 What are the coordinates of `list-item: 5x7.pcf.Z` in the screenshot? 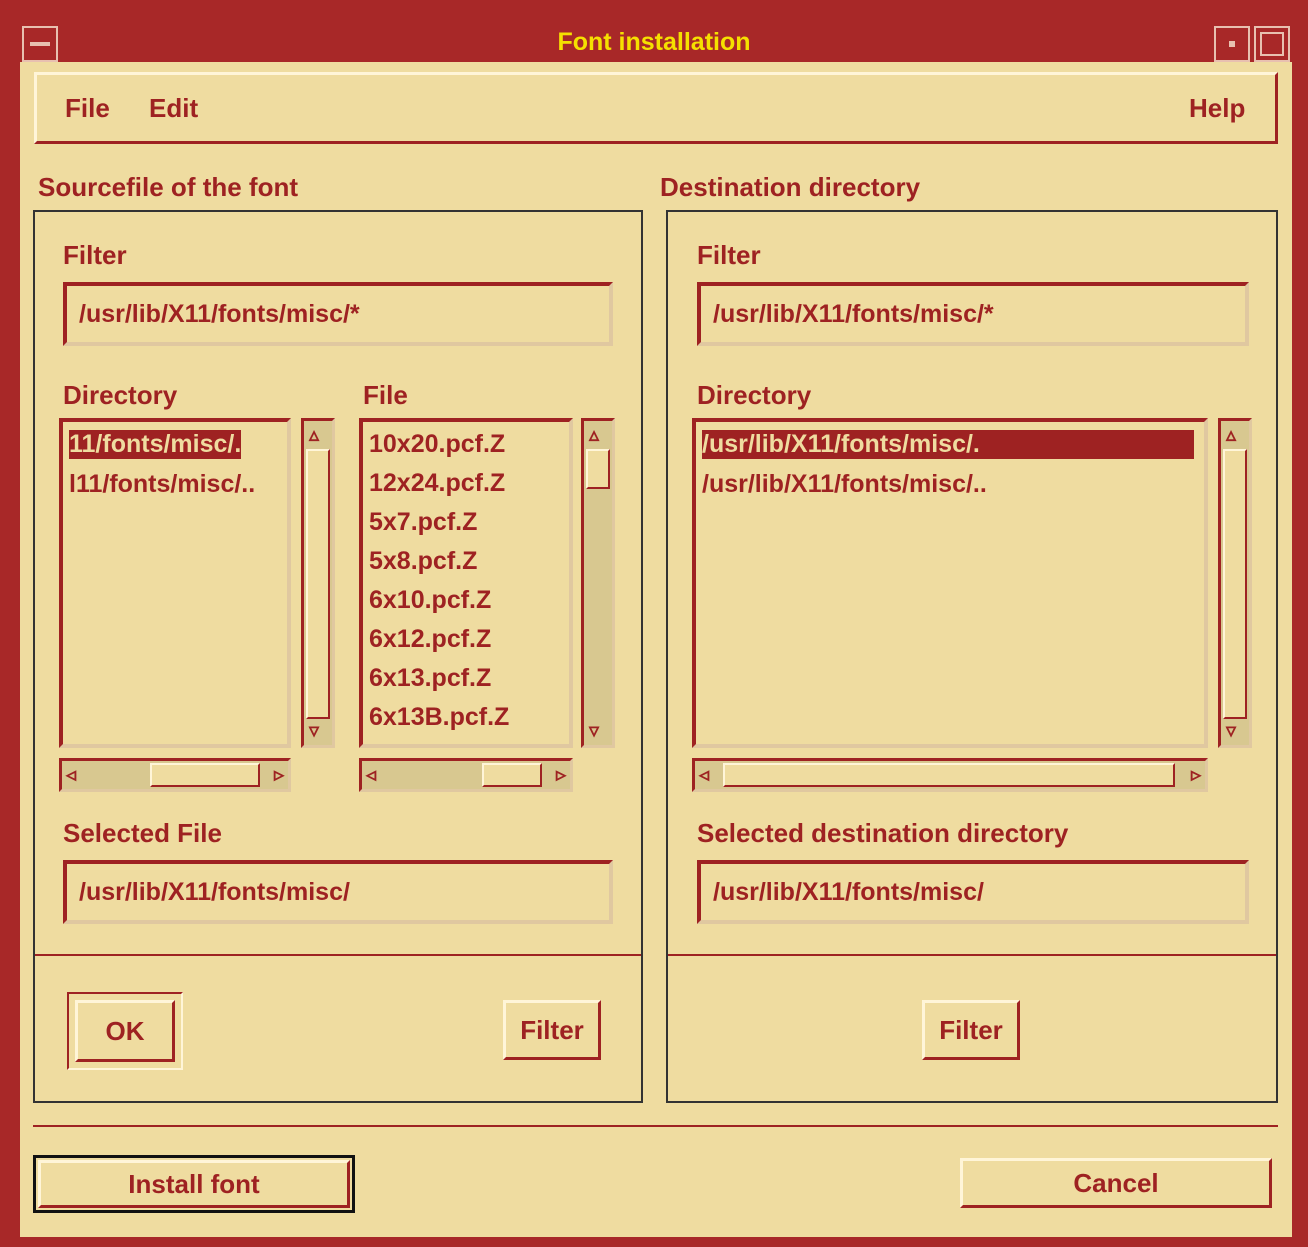 It's located at (423, 522).